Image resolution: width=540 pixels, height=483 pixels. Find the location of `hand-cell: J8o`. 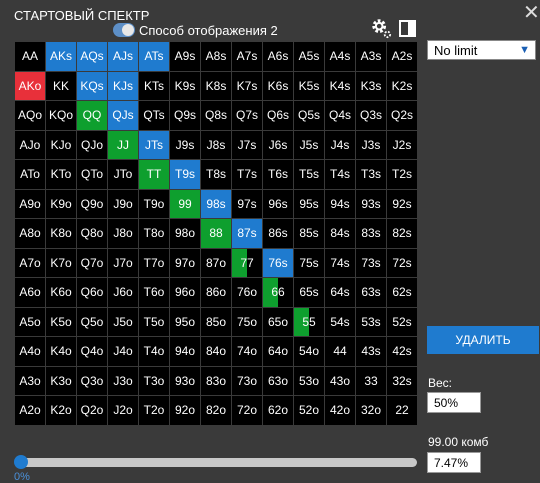

hand-cell: J8o is located at coordinates (123, 234).